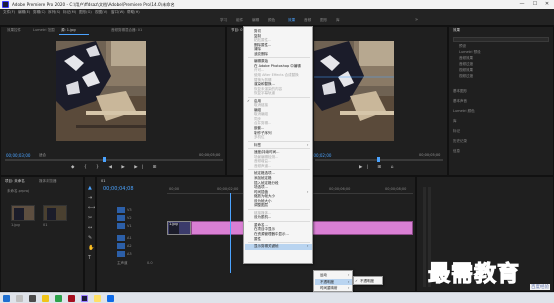 Image resolution: width=554 pixels, height=303 pixels. Describe the element at coordinates (90, 238) in the screenshot. I see `pen-tool-icon: ✎` at that location.